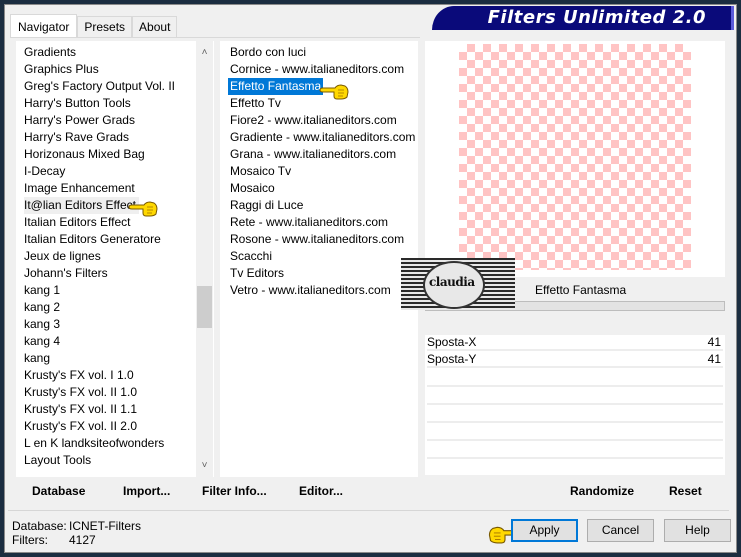  What do you see at coordinates (215, 37) in the screenshot?
I see `tab-divider` at bounding box center [215, 37].